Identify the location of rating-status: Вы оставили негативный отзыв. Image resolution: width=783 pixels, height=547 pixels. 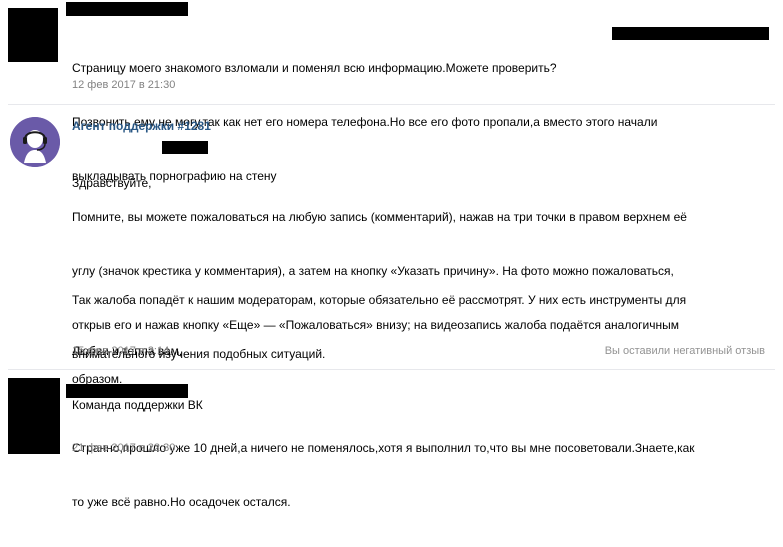
(684, 351).